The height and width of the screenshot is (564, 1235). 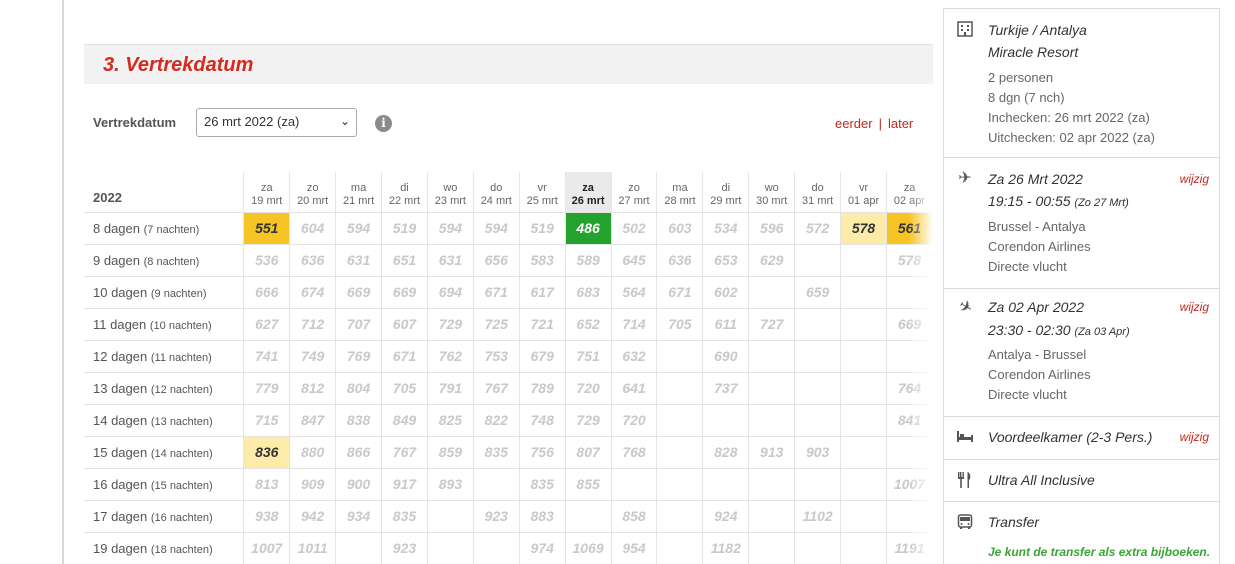 What do you see at coordinates (404, 484) in the screenshot?
I see `price-cell: 917` at bounding box center [404, 484].